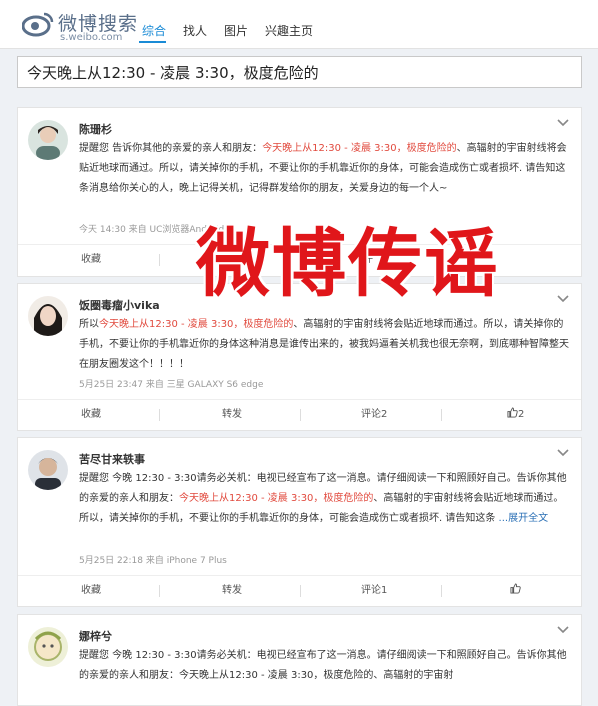 The width and height of the screenshot is (598, 706). What do you see at coordinates (153, 561) in the screenshot?
I see `post-meta: 5月25日 22:18 来自 iPhone 7 Plus` at bounding box center [153, 561].